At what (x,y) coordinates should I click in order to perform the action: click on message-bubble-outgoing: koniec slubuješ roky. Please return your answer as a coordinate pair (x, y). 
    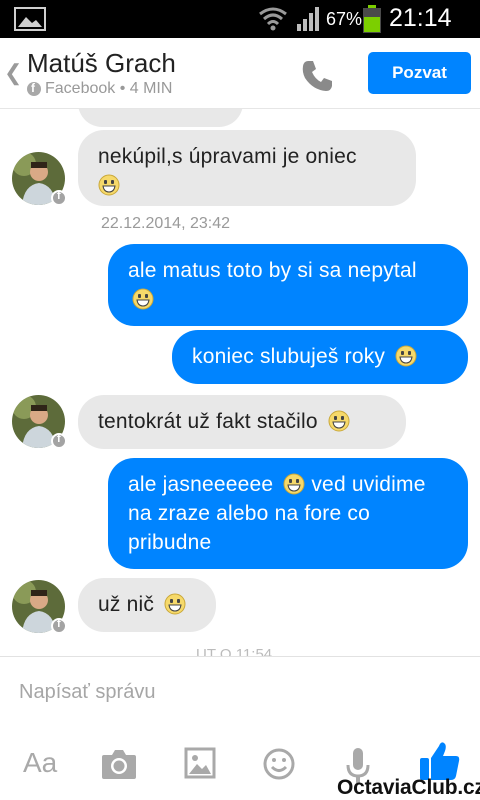
    Looking at the image, I should click on (320, 357).